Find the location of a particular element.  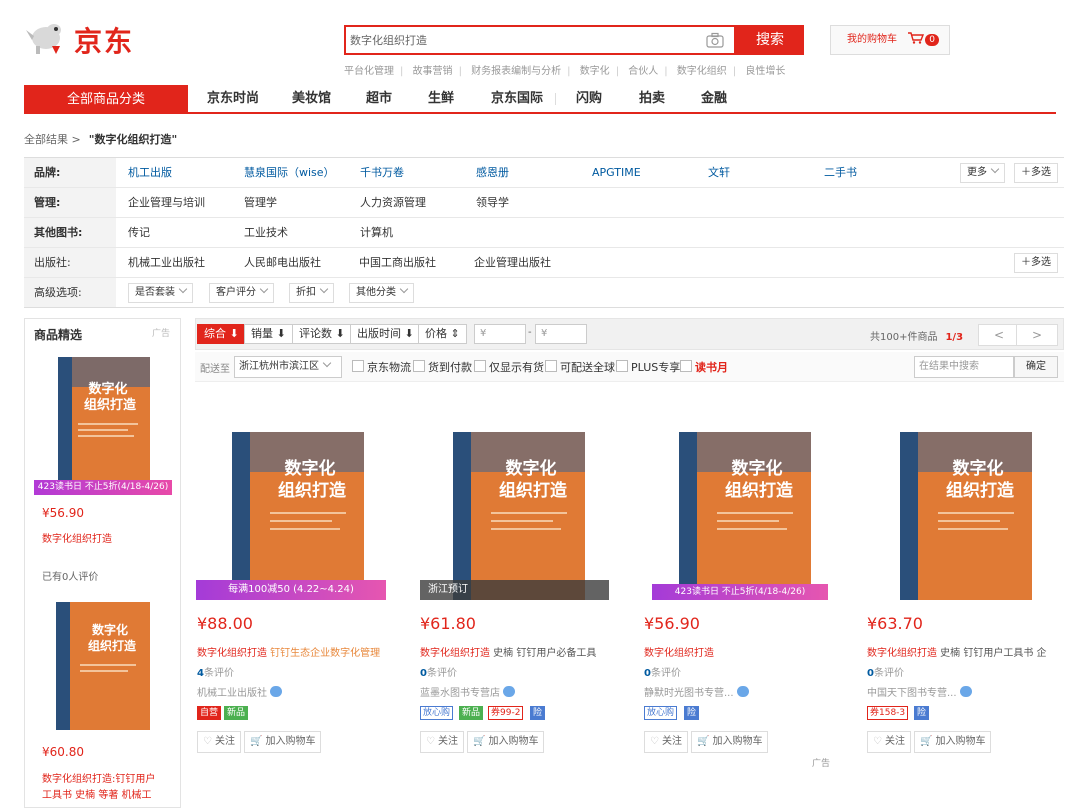

filter-value: 传记 is located at coordinates (139, 232).